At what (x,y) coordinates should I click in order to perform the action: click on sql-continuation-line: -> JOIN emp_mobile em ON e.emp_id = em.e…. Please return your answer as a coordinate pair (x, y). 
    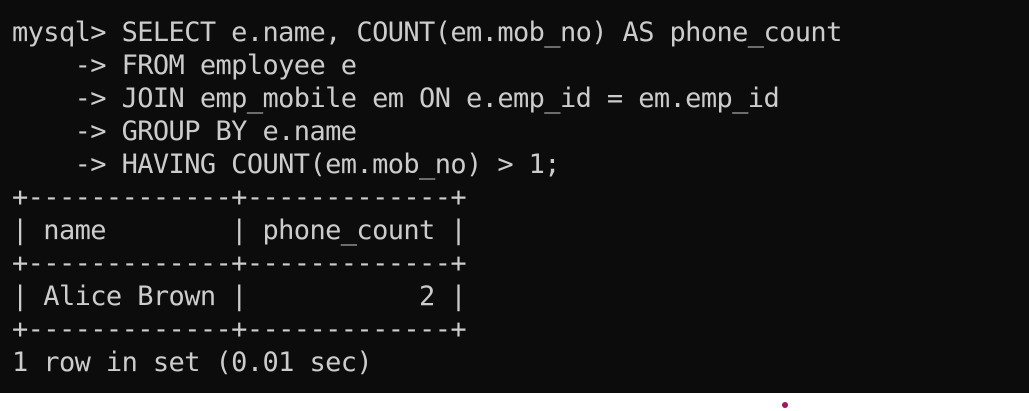
    Looking at the image, I should click on (396, 98).